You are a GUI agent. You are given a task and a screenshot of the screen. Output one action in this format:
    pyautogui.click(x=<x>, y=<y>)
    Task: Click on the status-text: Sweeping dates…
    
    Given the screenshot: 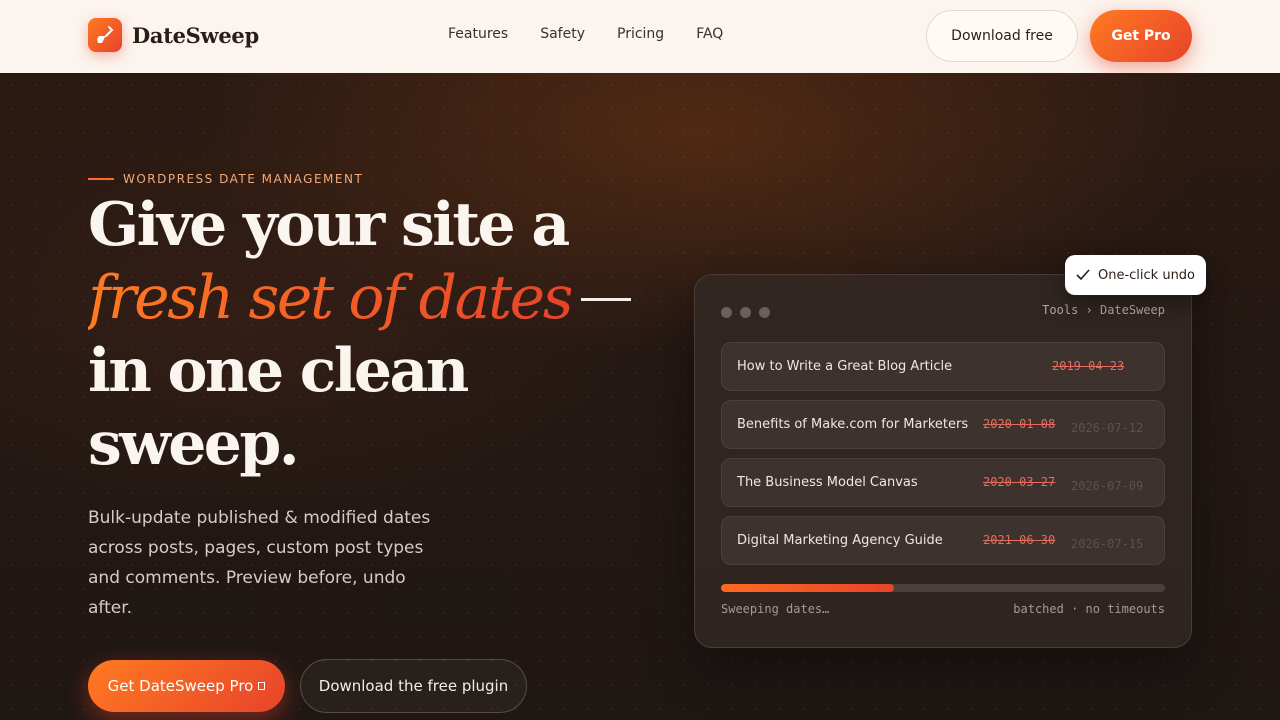 What is the action you would take?
    pyautogui.click(x=775, y=609)
    